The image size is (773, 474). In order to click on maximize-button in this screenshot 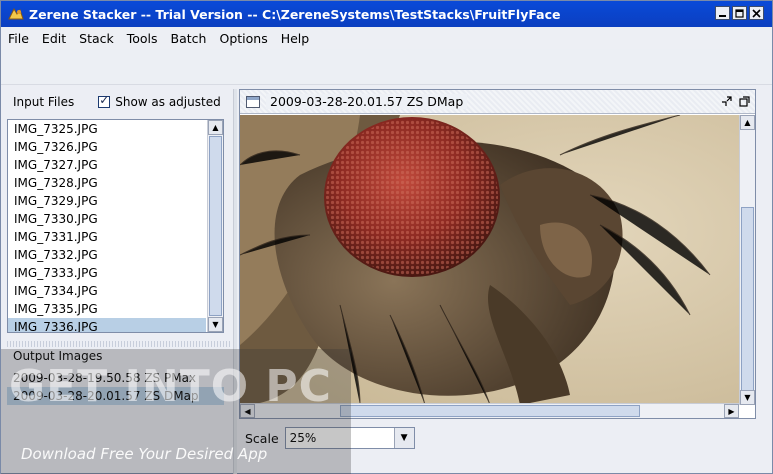, I will do `click(739, 13)`.